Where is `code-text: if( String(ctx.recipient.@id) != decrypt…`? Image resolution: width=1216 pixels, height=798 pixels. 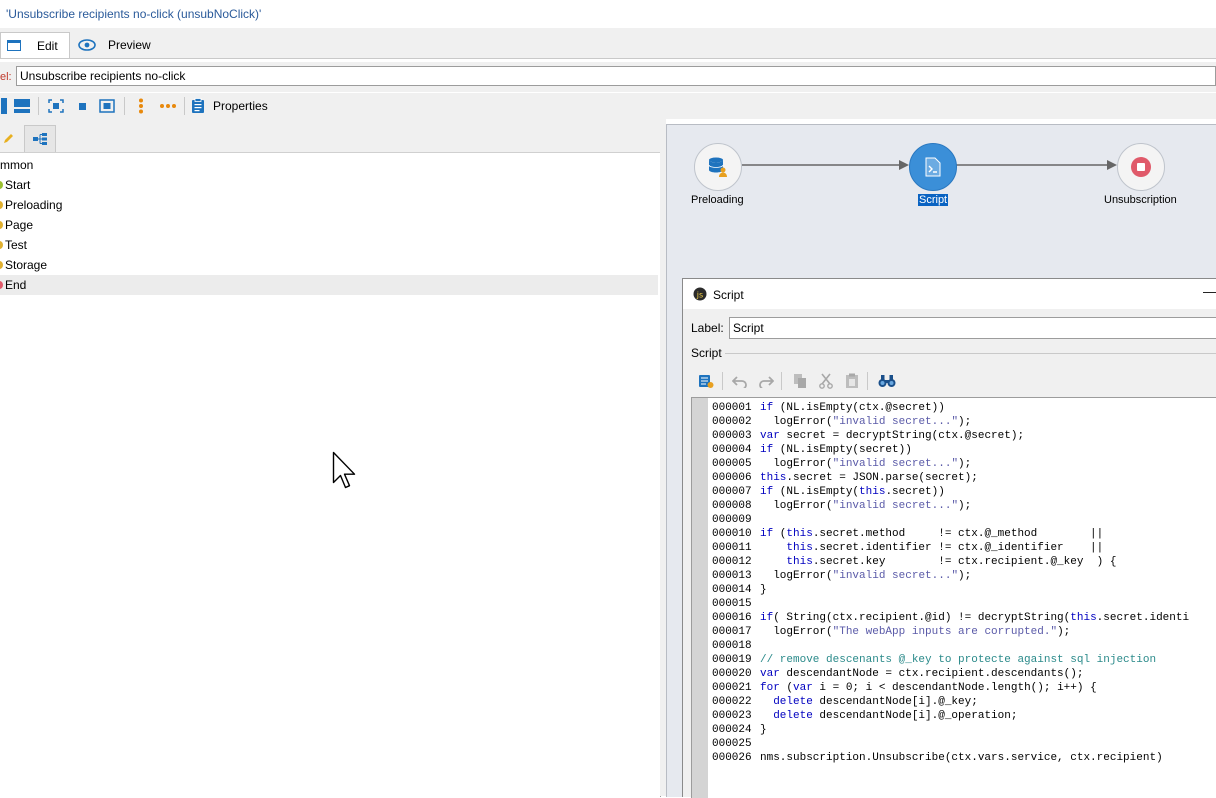
code-text: if( String(ctx.recipient.@id) != decrypt… is located at coordinates (975, 618).